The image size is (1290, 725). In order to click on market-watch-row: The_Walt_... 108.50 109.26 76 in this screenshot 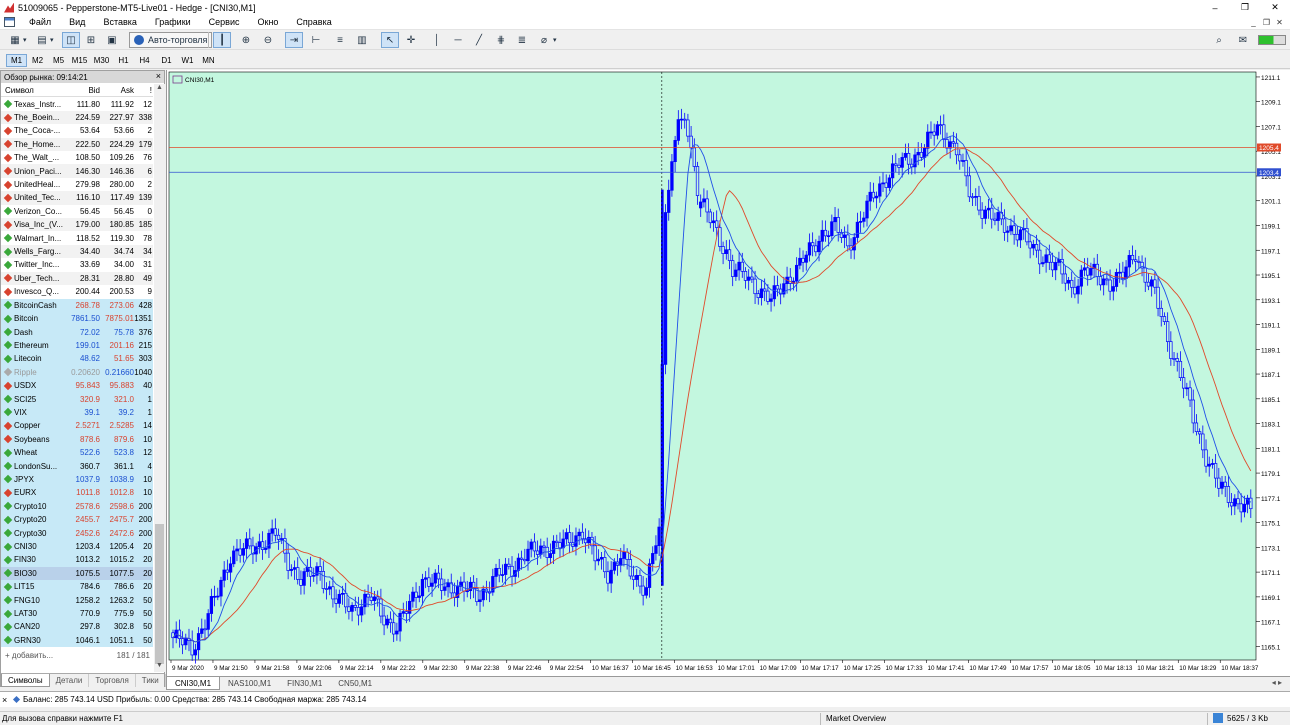, I will do `click(77, 157)`.